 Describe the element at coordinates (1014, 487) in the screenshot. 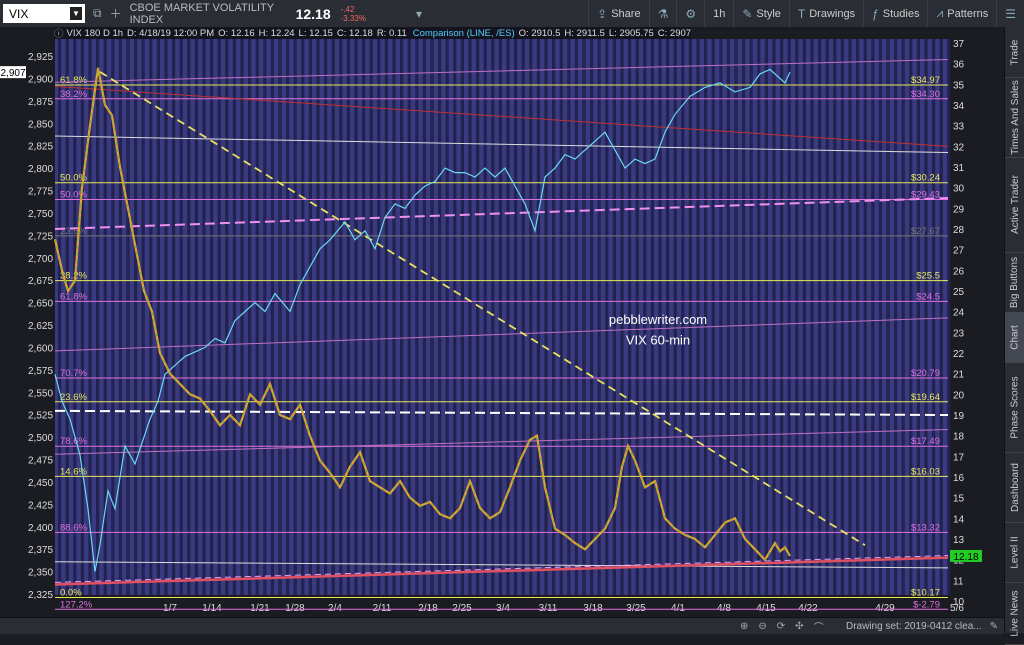

I see `sidebar-tab-dashboard: Dashboard` at that location.